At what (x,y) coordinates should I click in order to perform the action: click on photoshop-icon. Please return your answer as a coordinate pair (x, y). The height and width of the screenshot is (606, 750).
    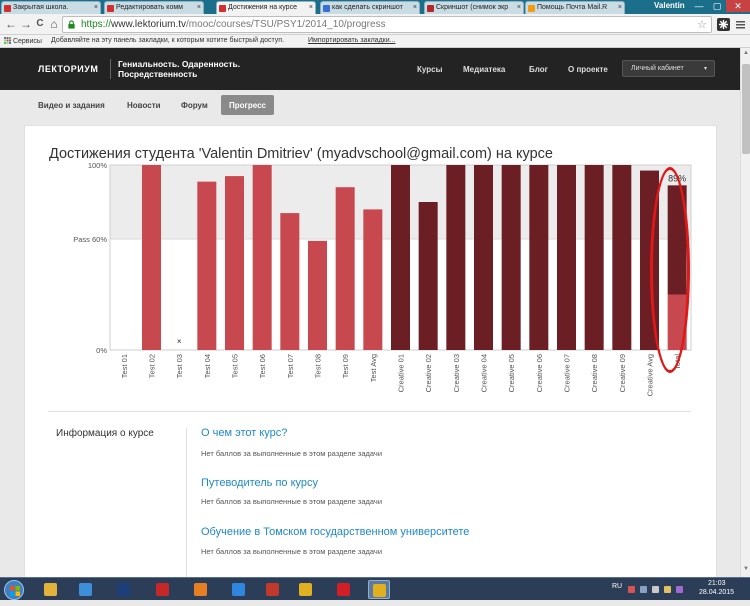
    Looking at the image, I should click on (123, 589).